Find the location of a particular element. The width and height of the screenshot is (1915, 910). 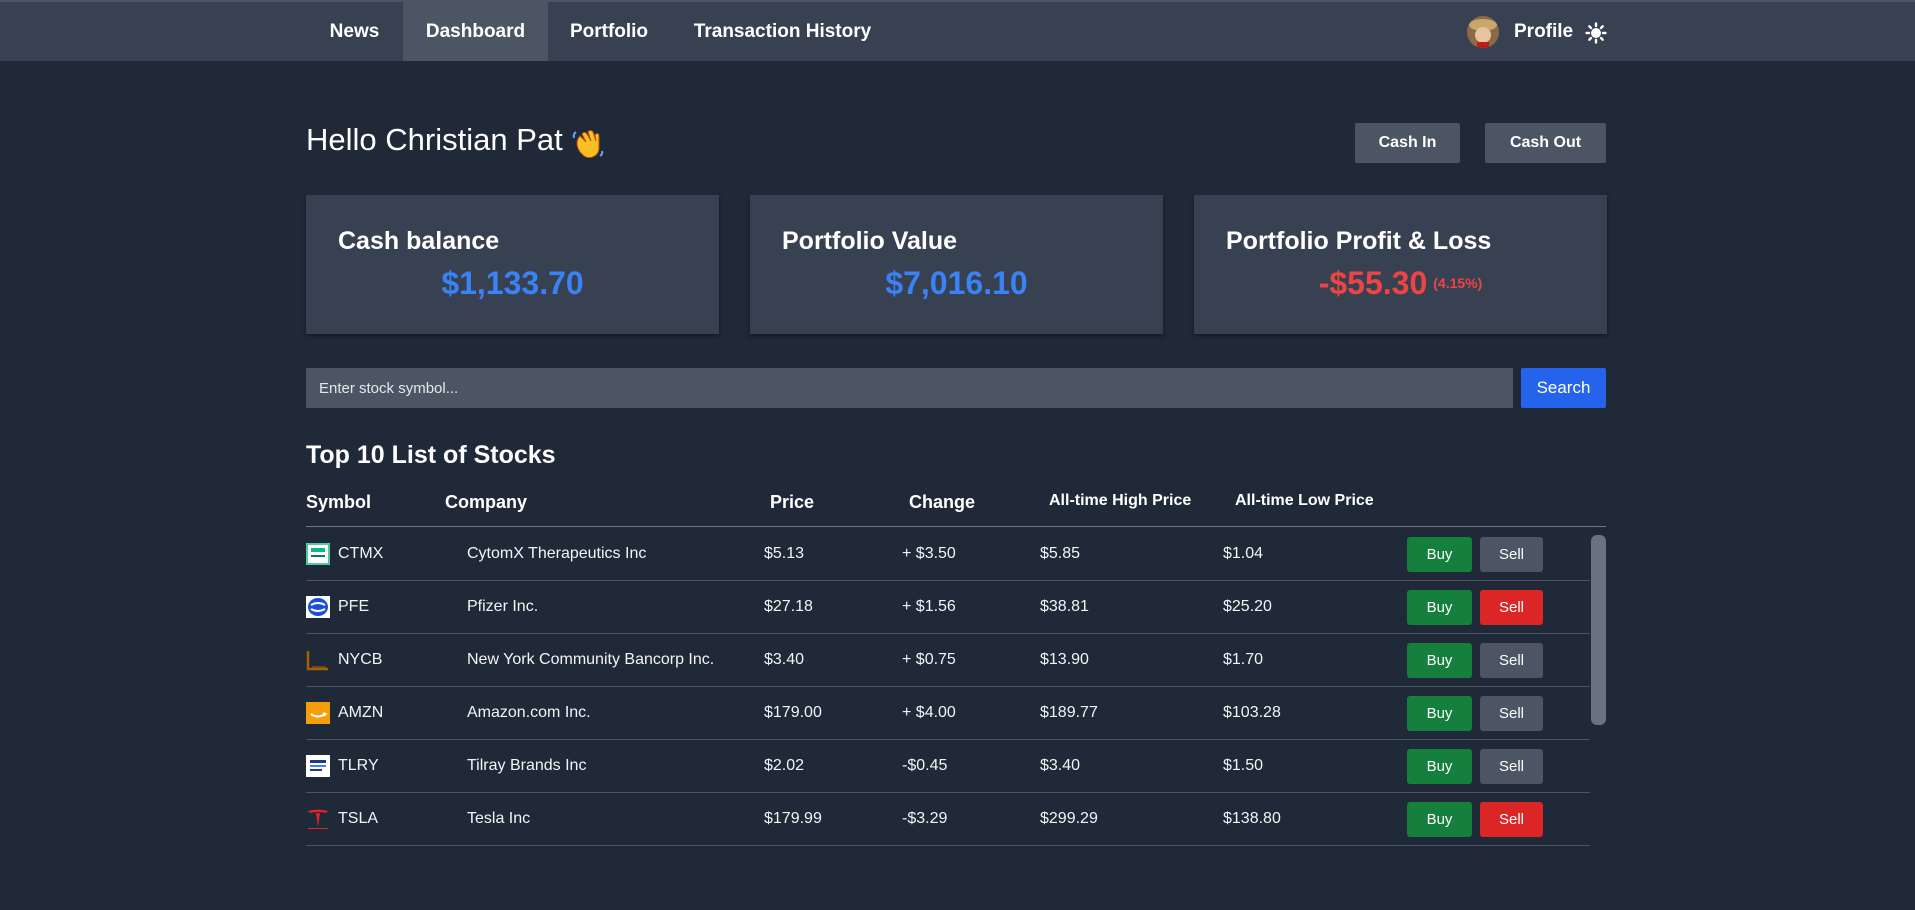

avatar is located at coordinates (1483, 32).